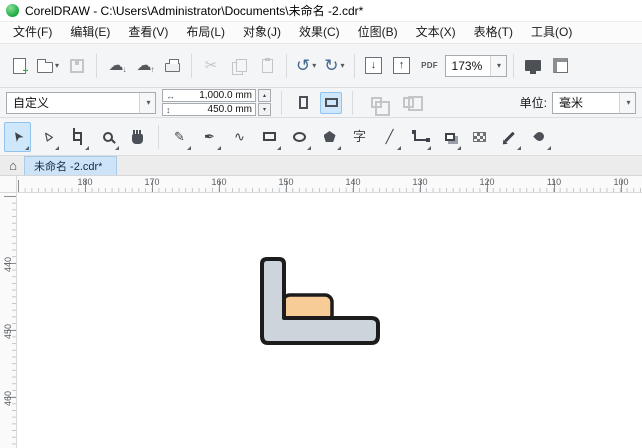 Image resolution: width=642 pixels, height=448 pixels. Describe the element at coordinates (561, 66) in the screenshot. I see `show-rulers-button` at that location.